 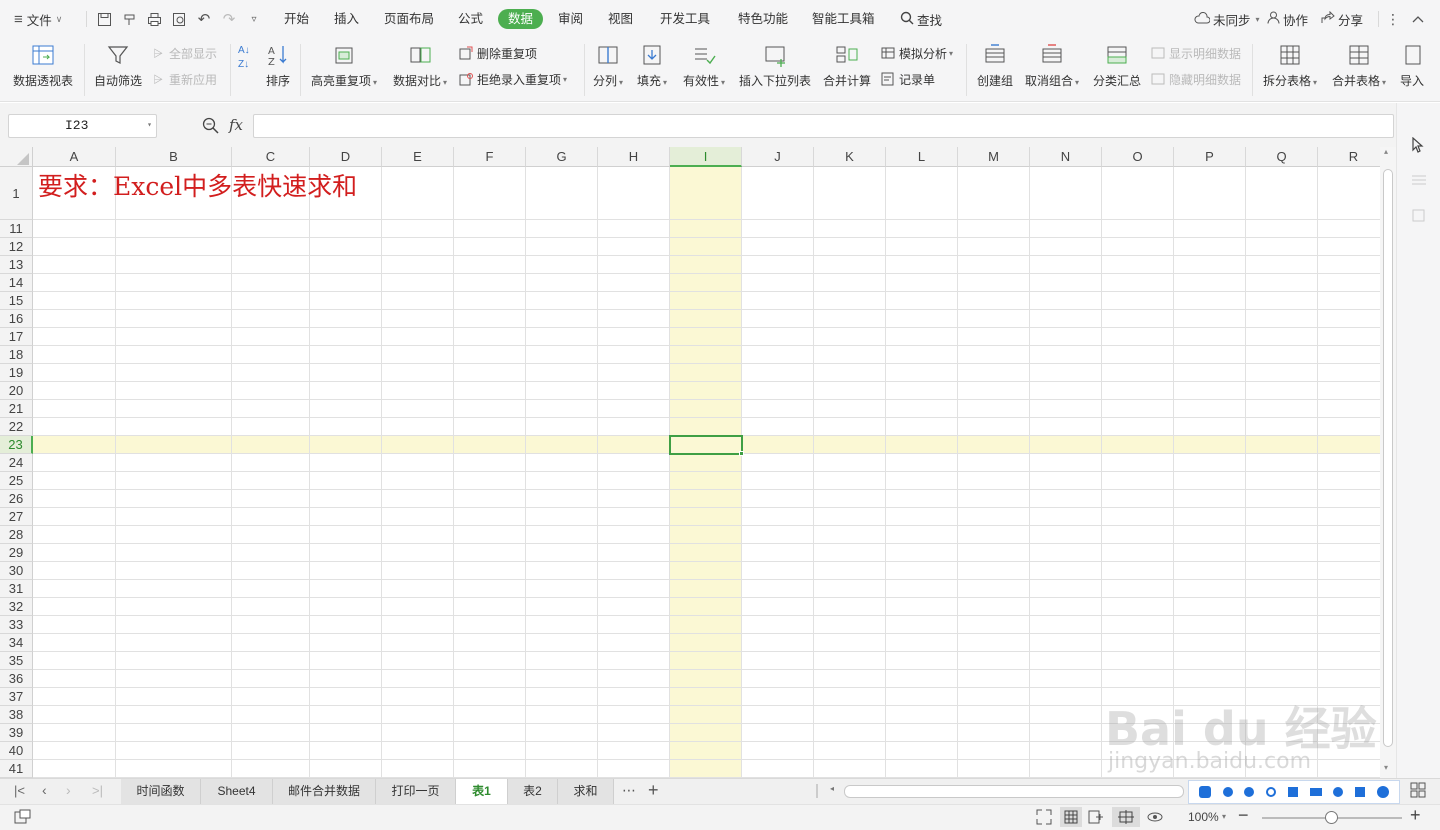 What do you see at coordinates (1412, 68) in the screenshot?
I see `import-button: 导入` at bounding box center [1412, 68].